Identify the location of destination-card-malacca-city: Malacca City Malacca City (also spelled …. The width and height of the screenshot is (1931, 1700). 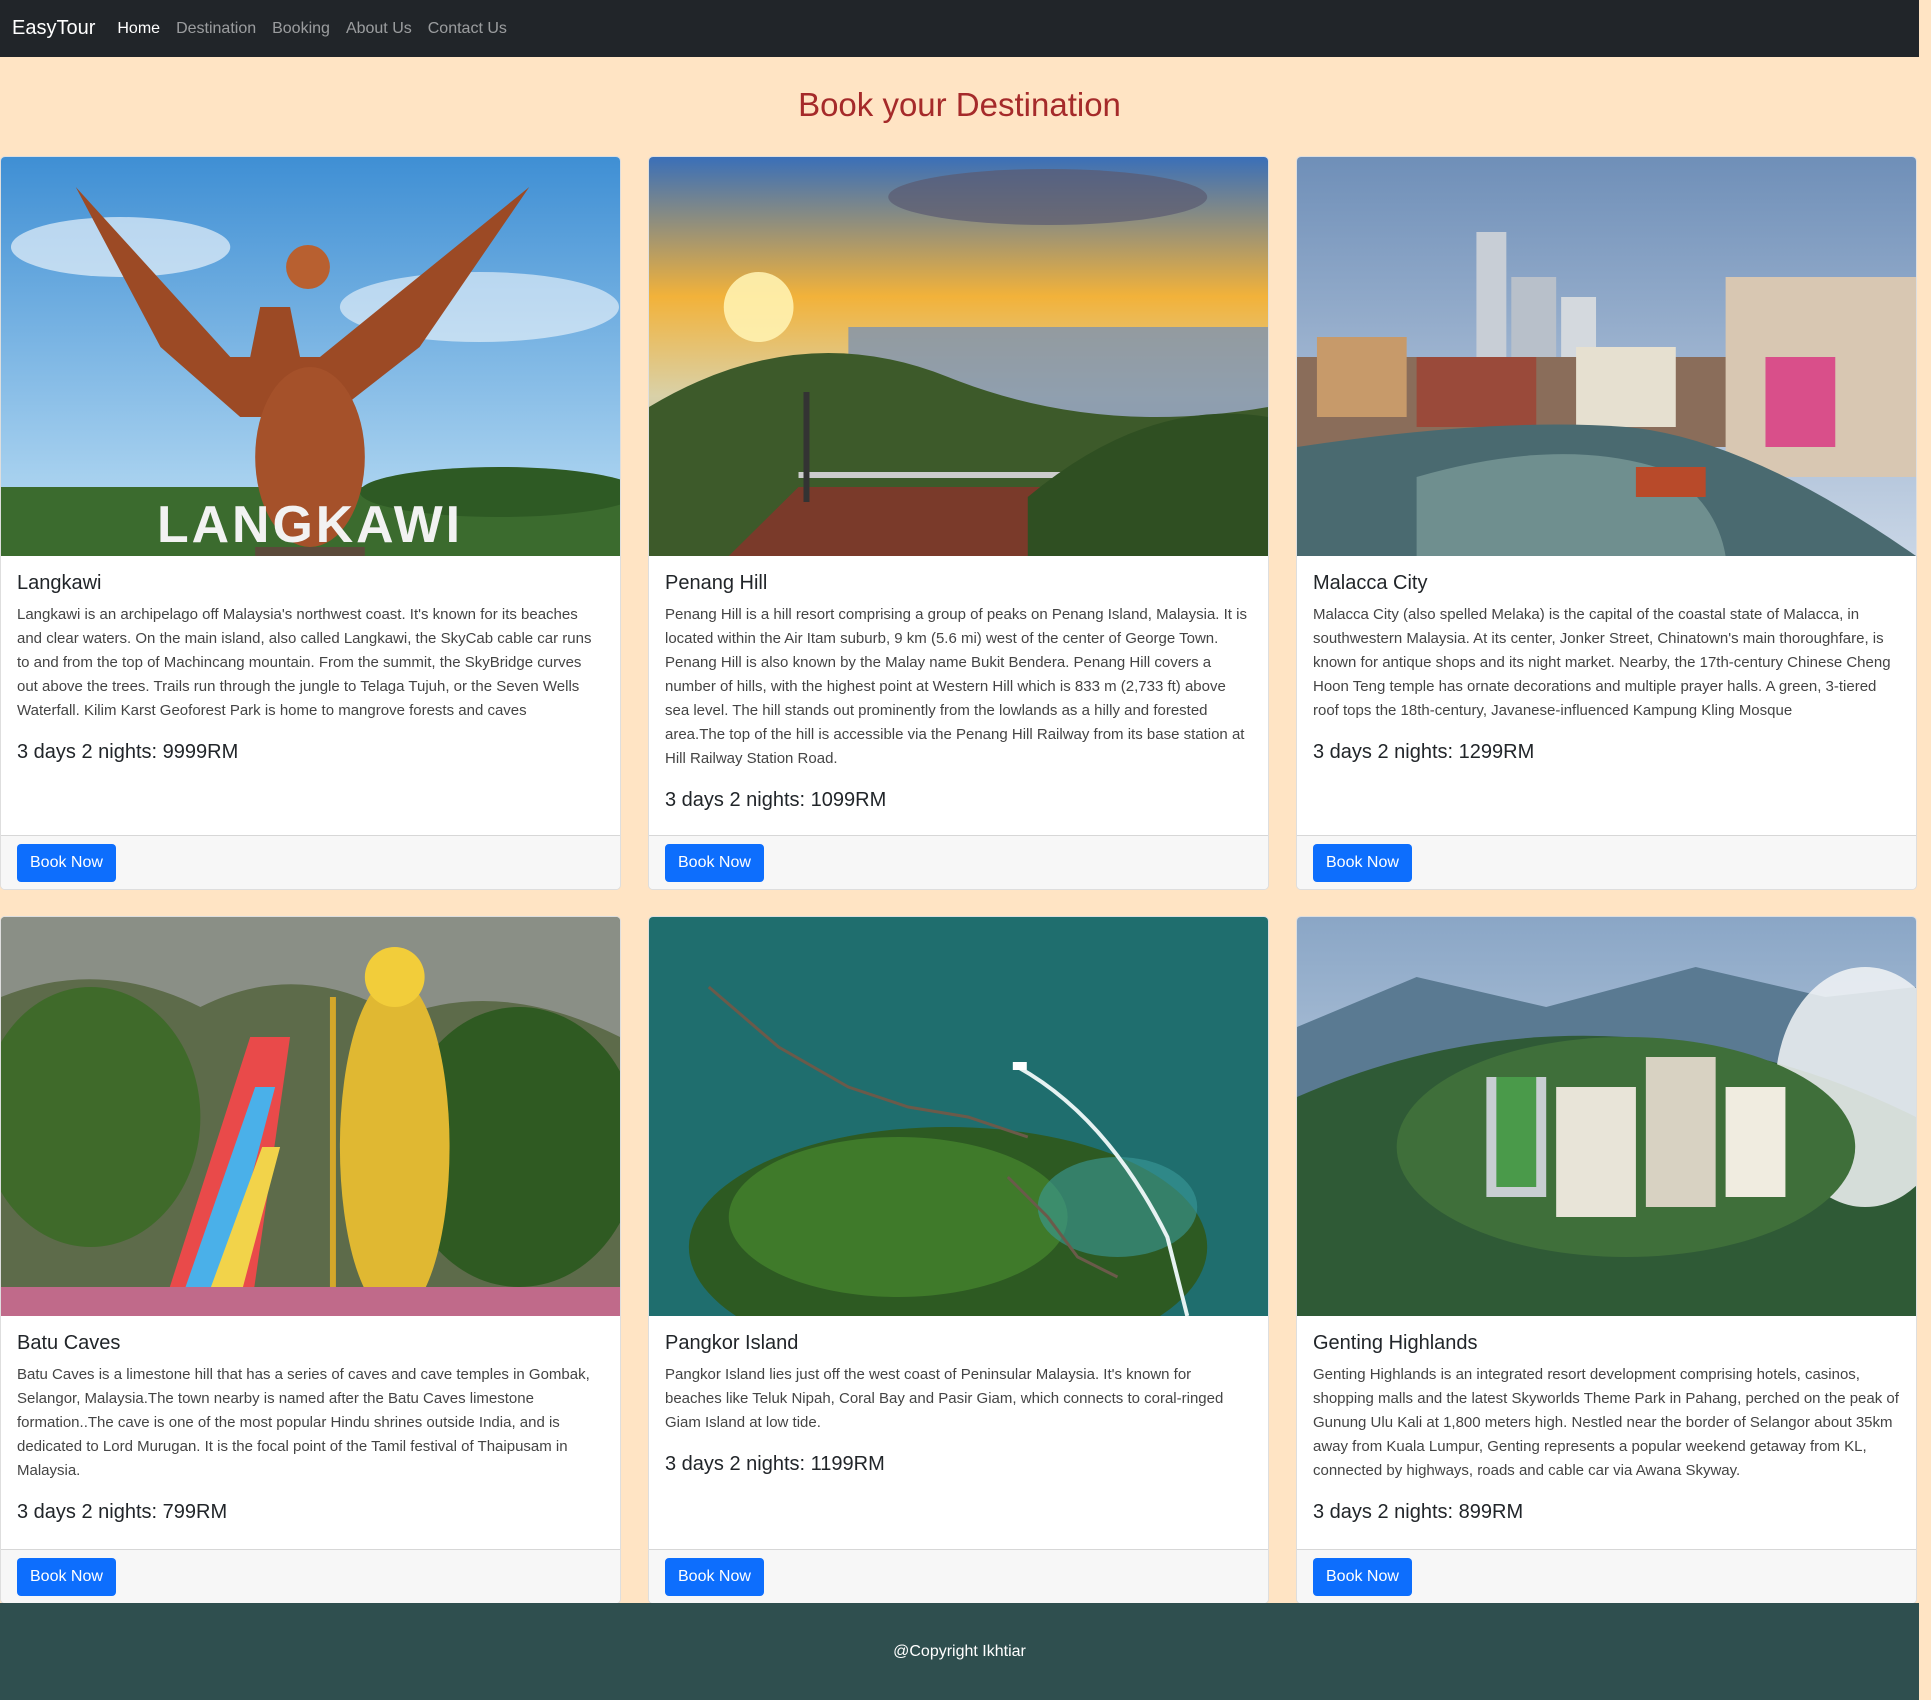
(1606, 523).